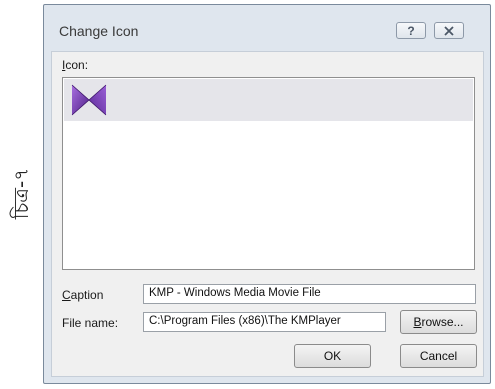 The image size is (495, 389). I want to click on filename-field: C:\Program Files (x86)\The KMPlayer, so click(264, 322).